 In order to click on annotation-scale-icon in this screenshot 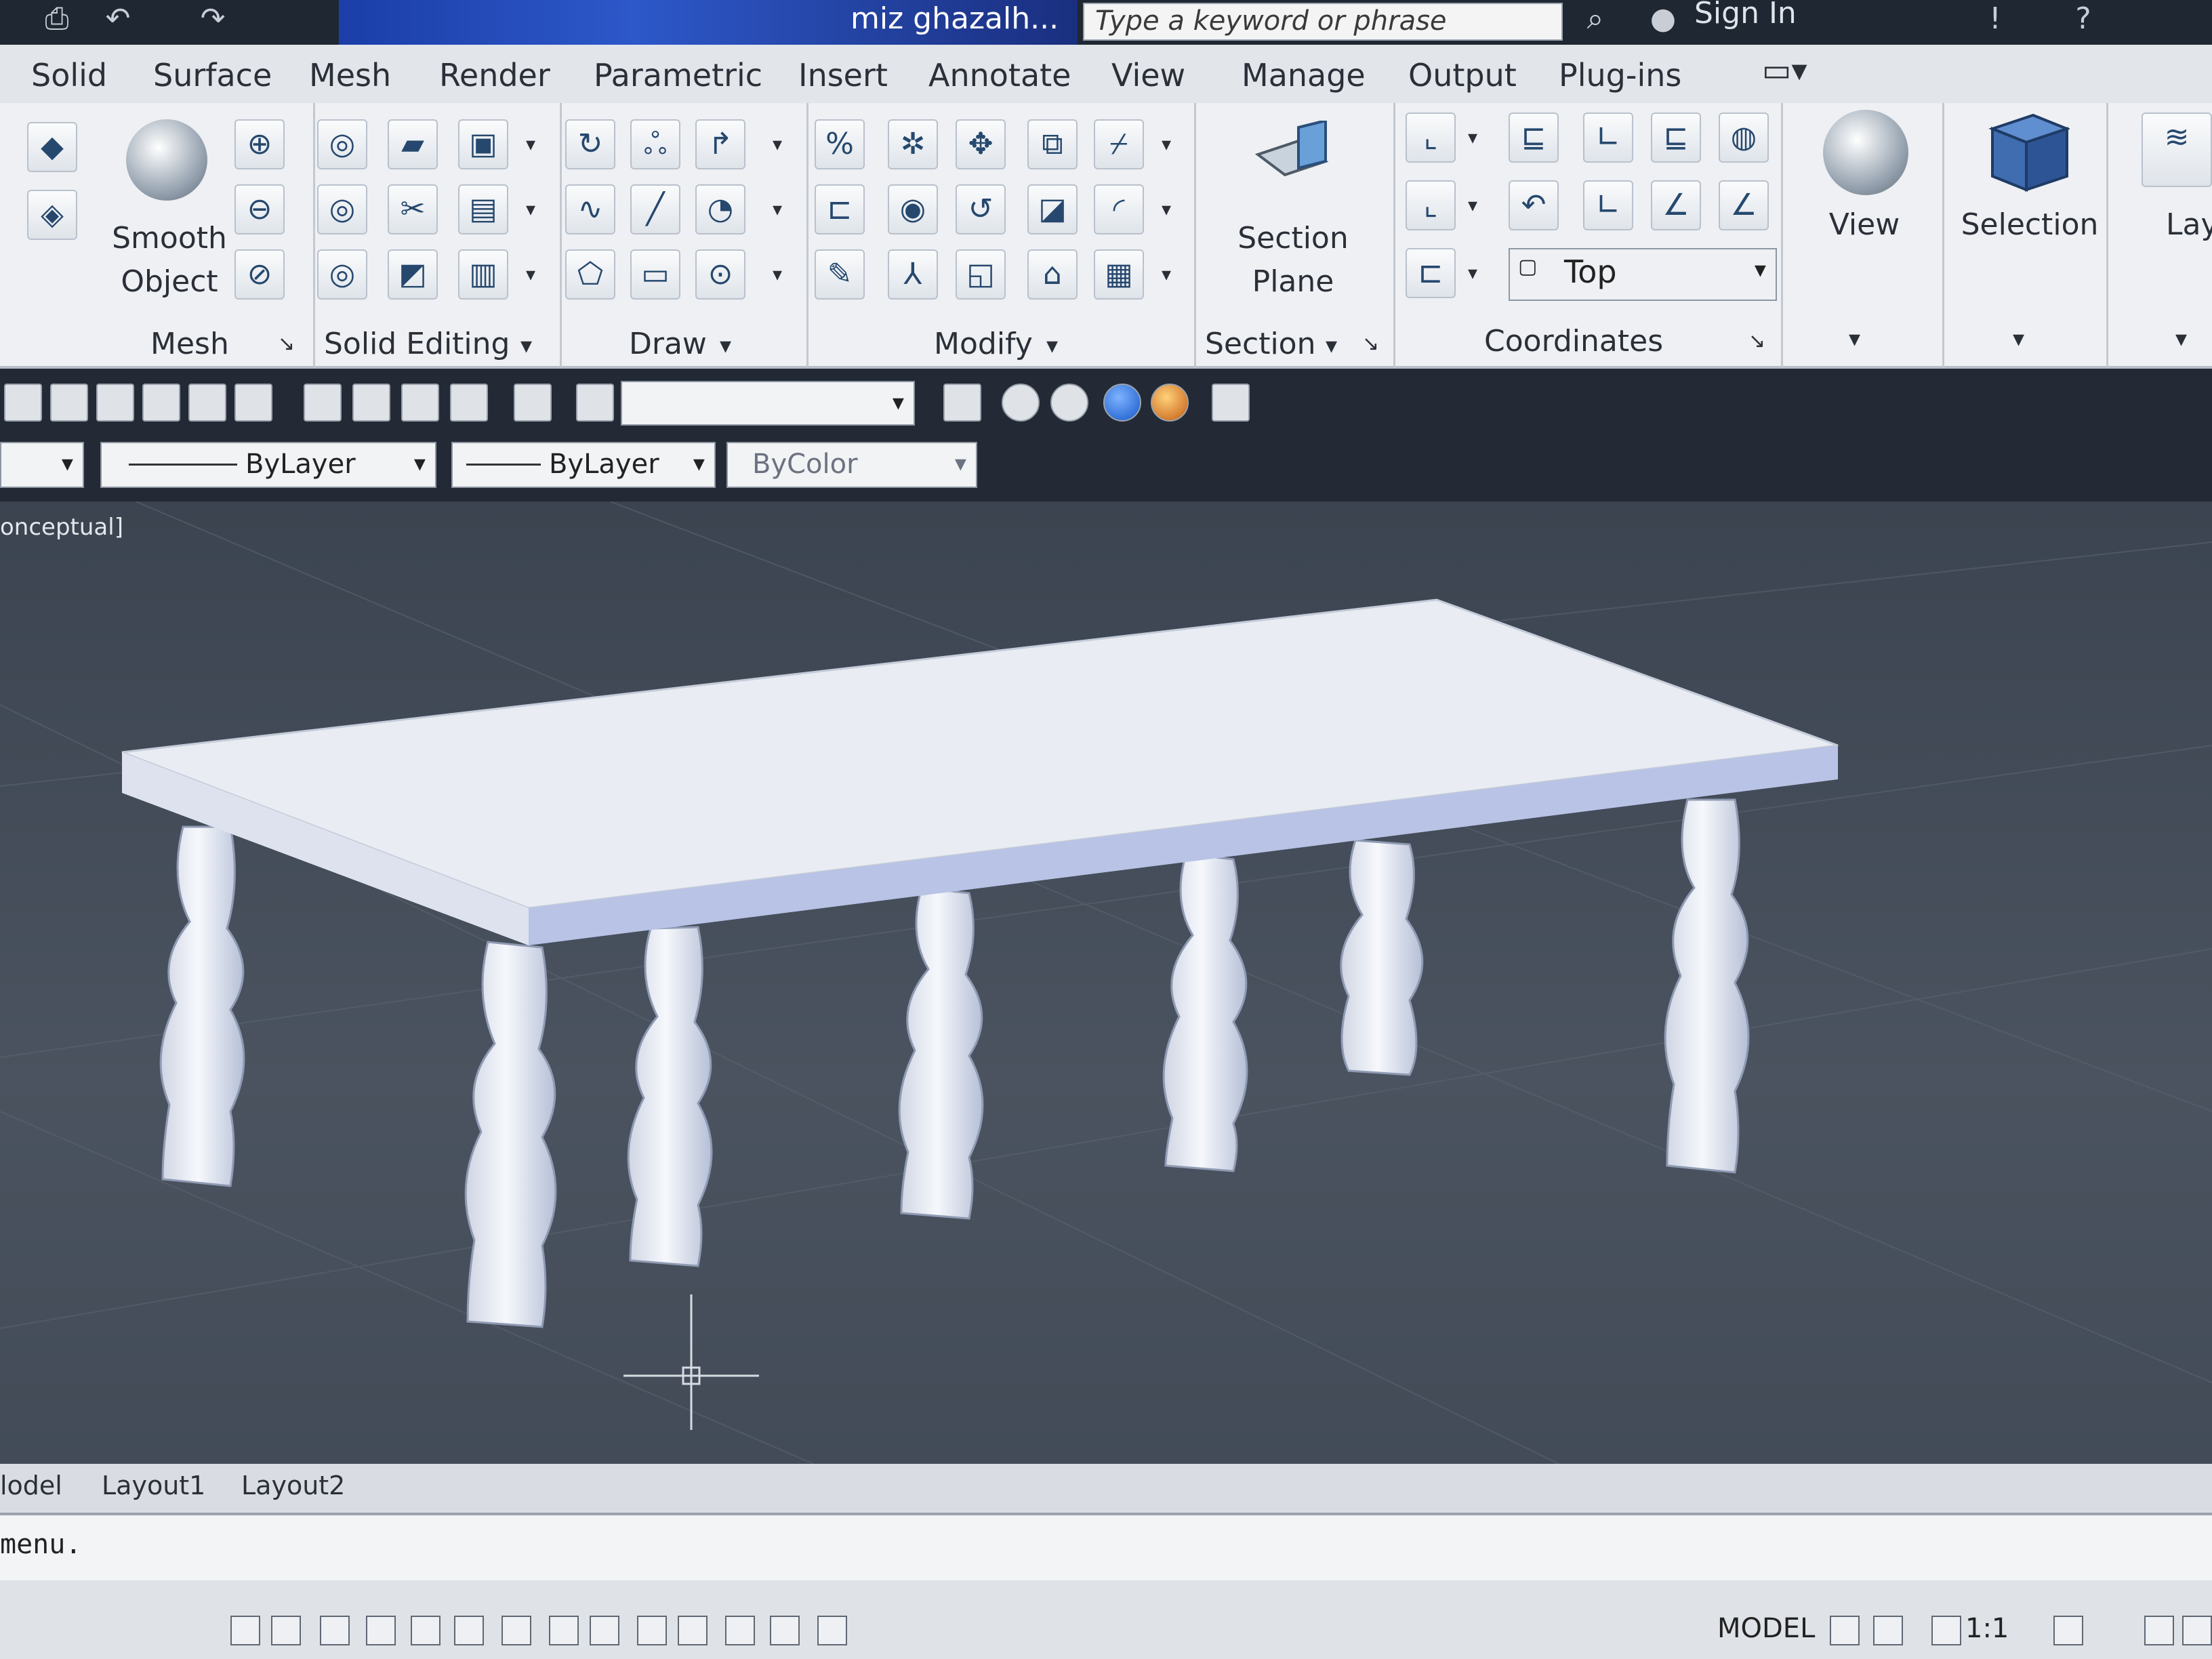, I will do `click(1946, 1631)`.